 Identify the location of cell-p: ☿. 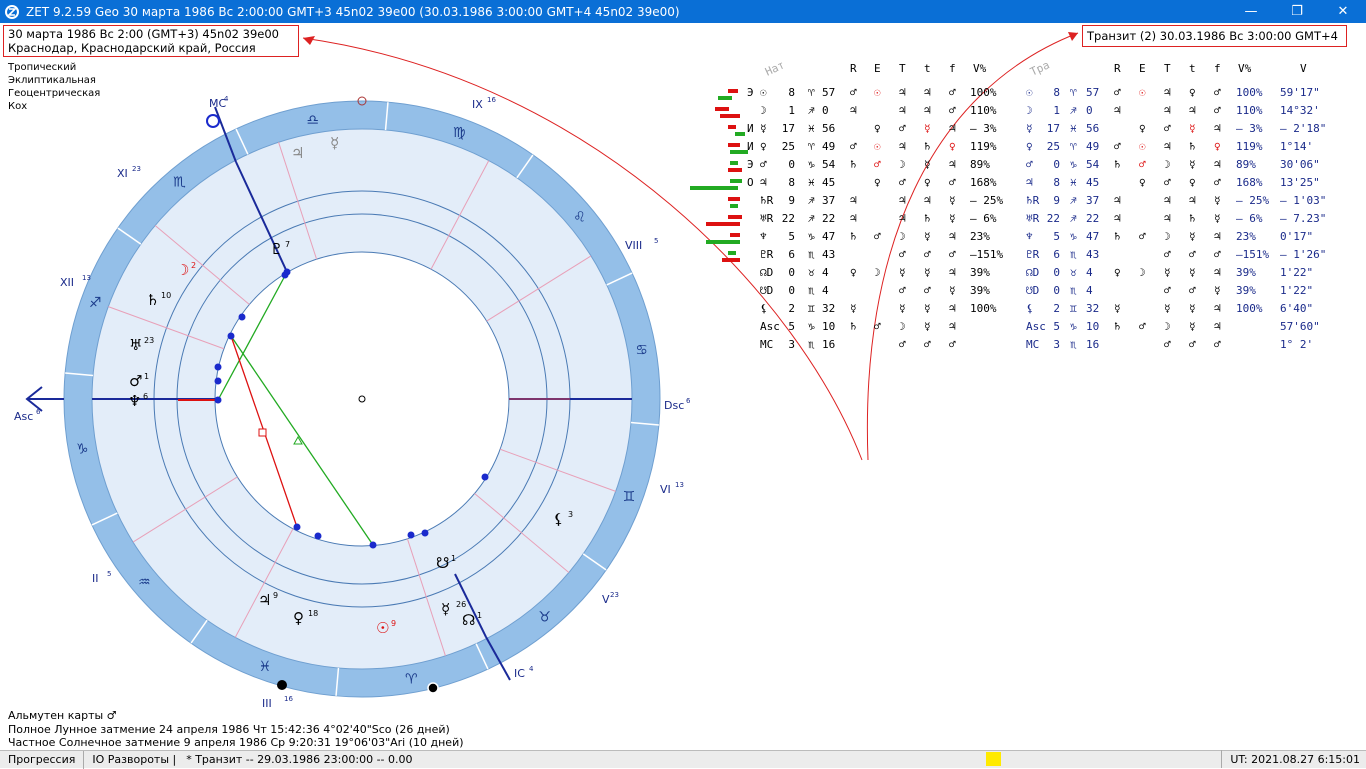
(763, 128).